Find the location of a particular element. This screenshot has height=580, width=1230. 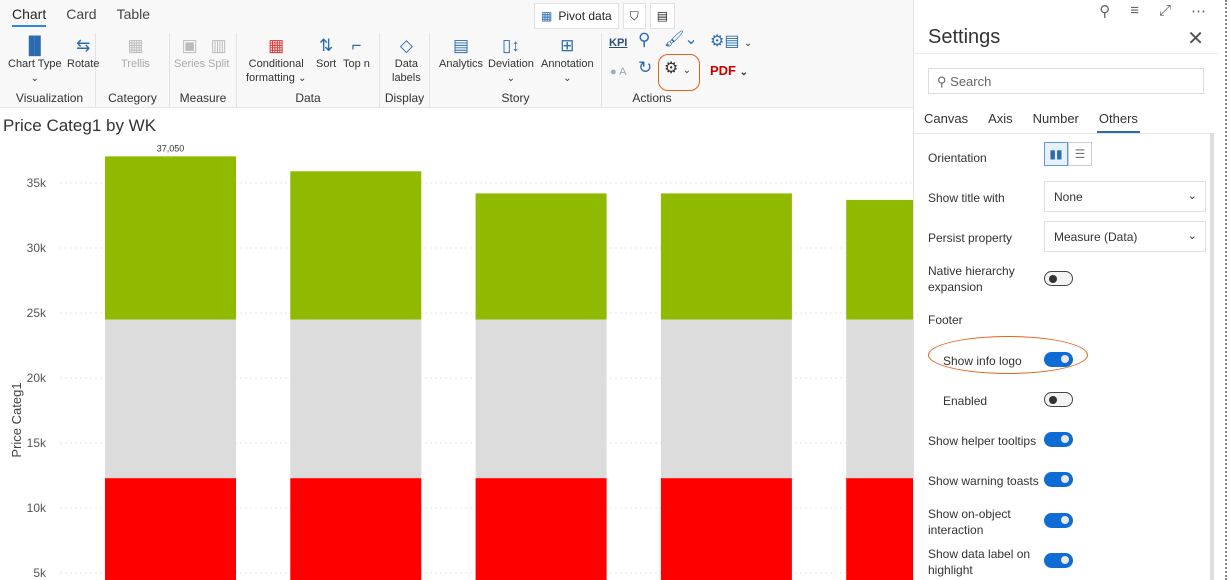

rotate-icon: ⇆ is located at coordinates (83, 45).